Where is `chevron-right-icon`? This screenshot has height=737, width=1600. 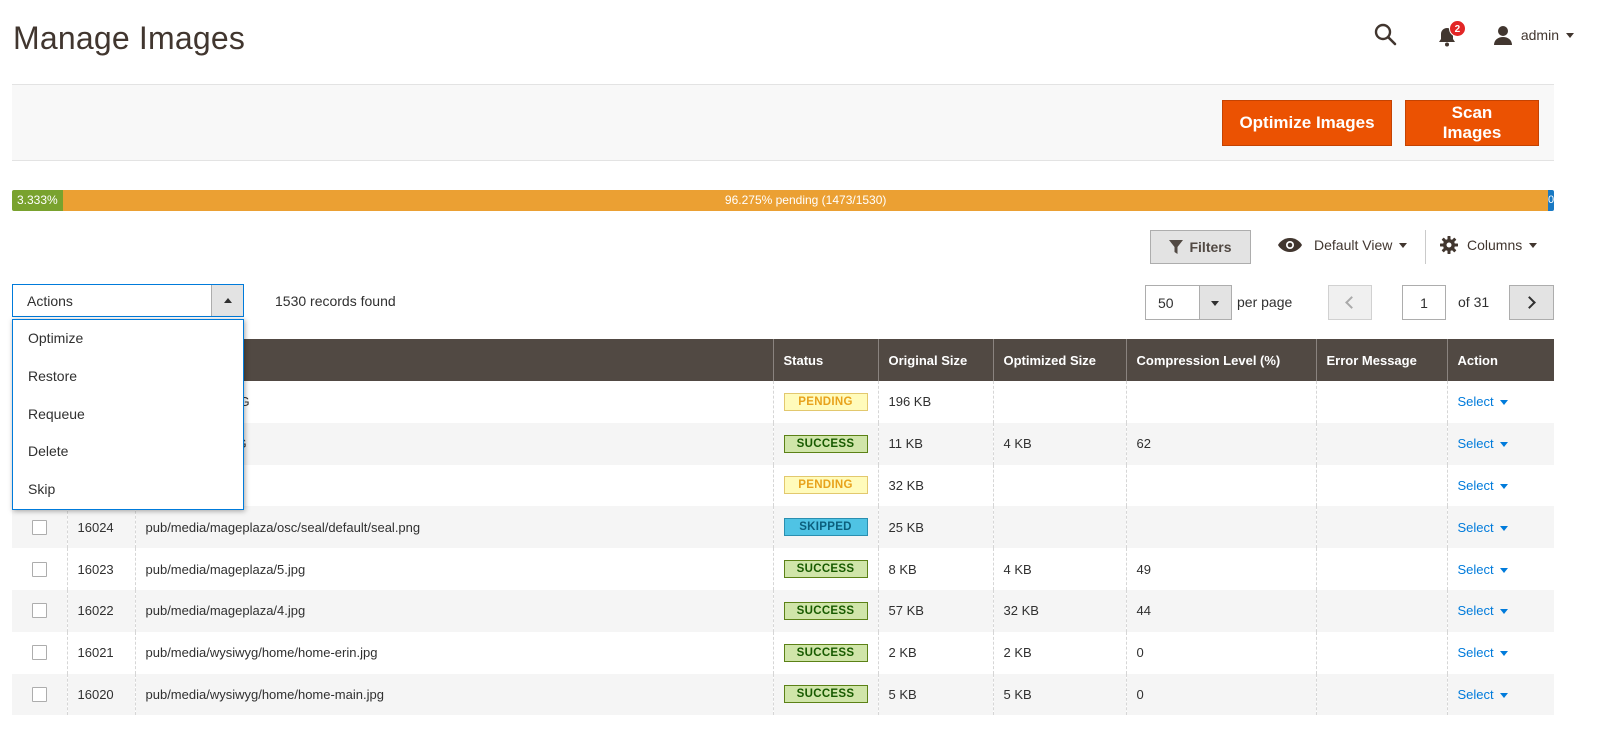 chevron-right-icon is located at coordinates (1529, 302).